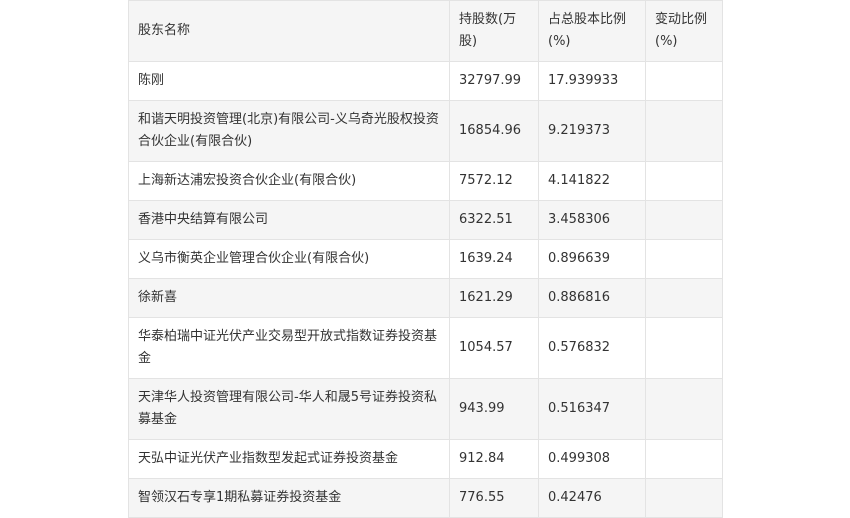 This screenshot has height=518, width=850. Describe the element at coordinates (494, 220) in the screenshot. I see `cell-shares: 6322.51` at that location.